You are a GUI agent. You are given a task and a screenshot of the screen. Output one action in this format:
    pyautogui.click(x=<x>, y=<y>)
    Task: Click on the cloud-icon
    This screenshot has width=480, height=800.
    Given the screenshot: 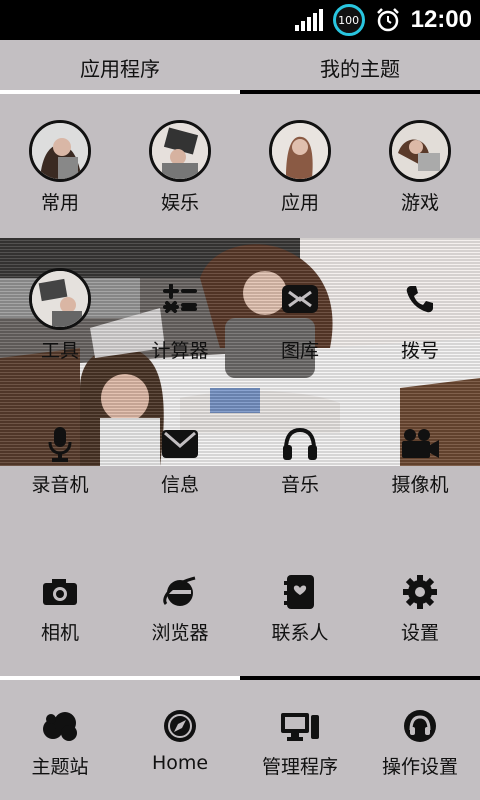 What is the action you would take?
    pyautogui.click(x=60, y=726)
    